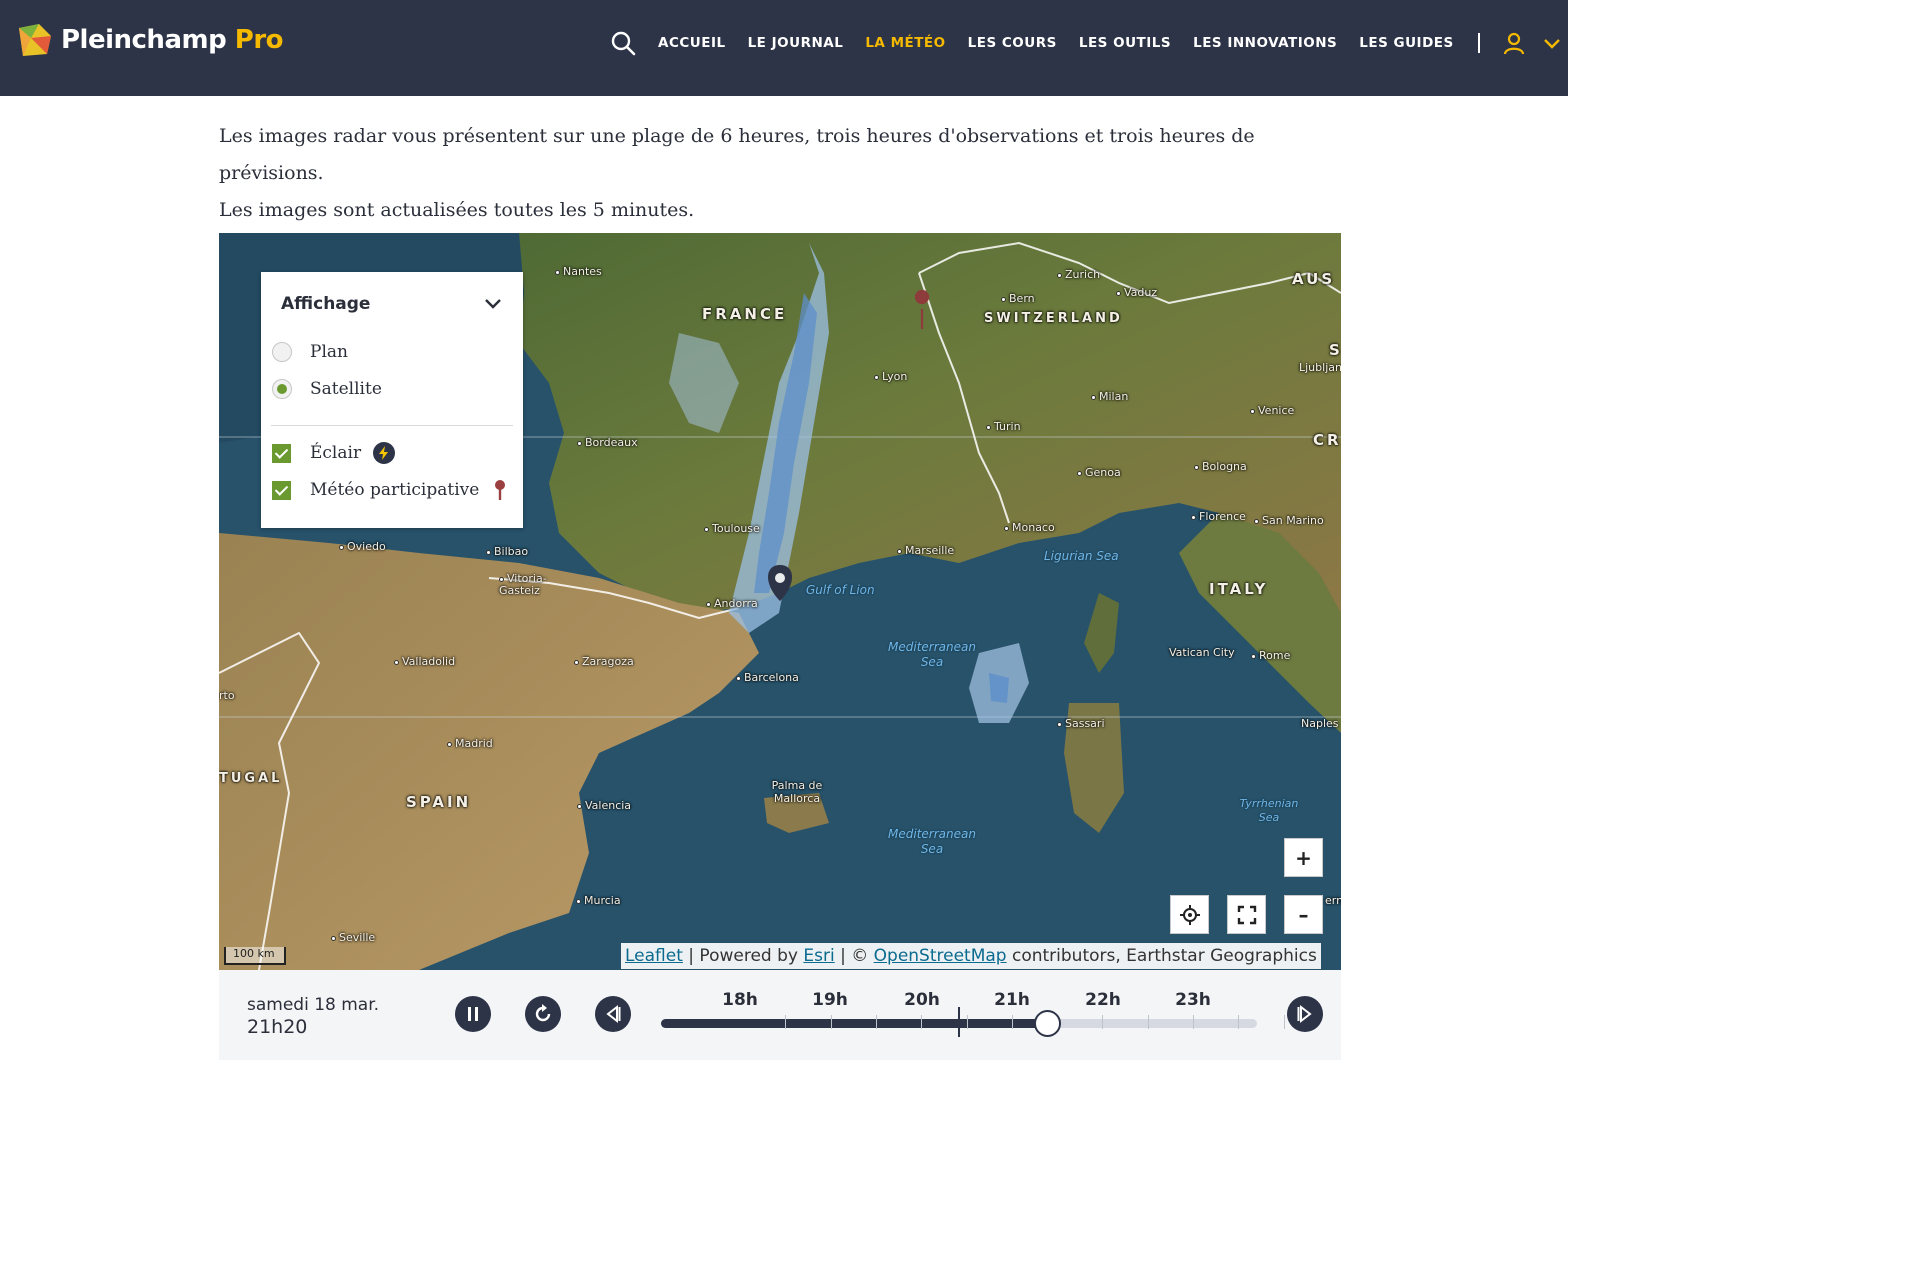  I want to click on base-layer-plan: Plan, so click(310, 352).